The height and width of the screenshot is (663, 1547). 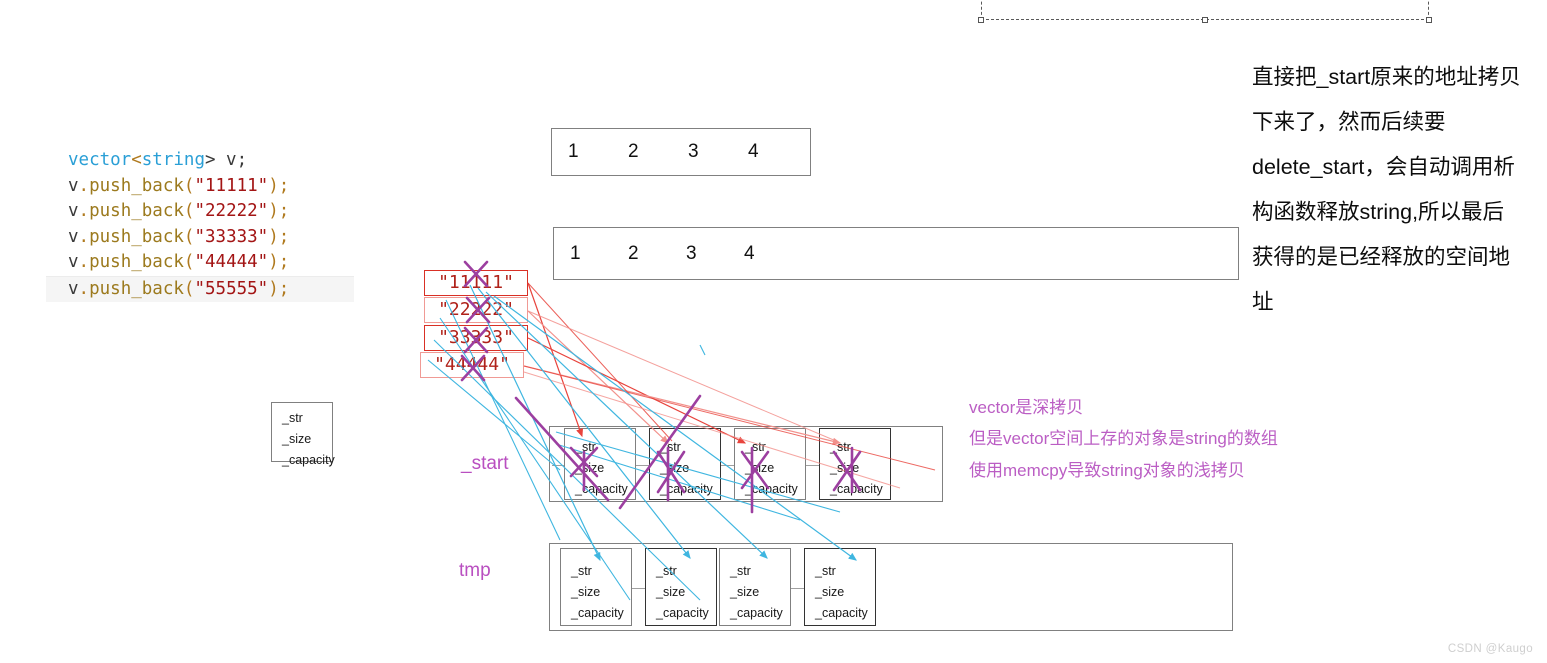 I want to click on code-token: <, so click(x=136, y=160).